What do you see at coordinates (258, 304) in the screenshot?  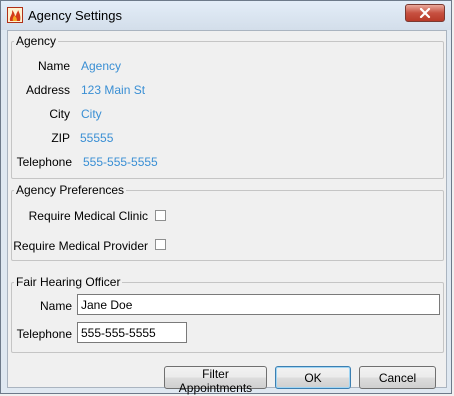 I see `officer-name-input` at bounding box center [258, 304].